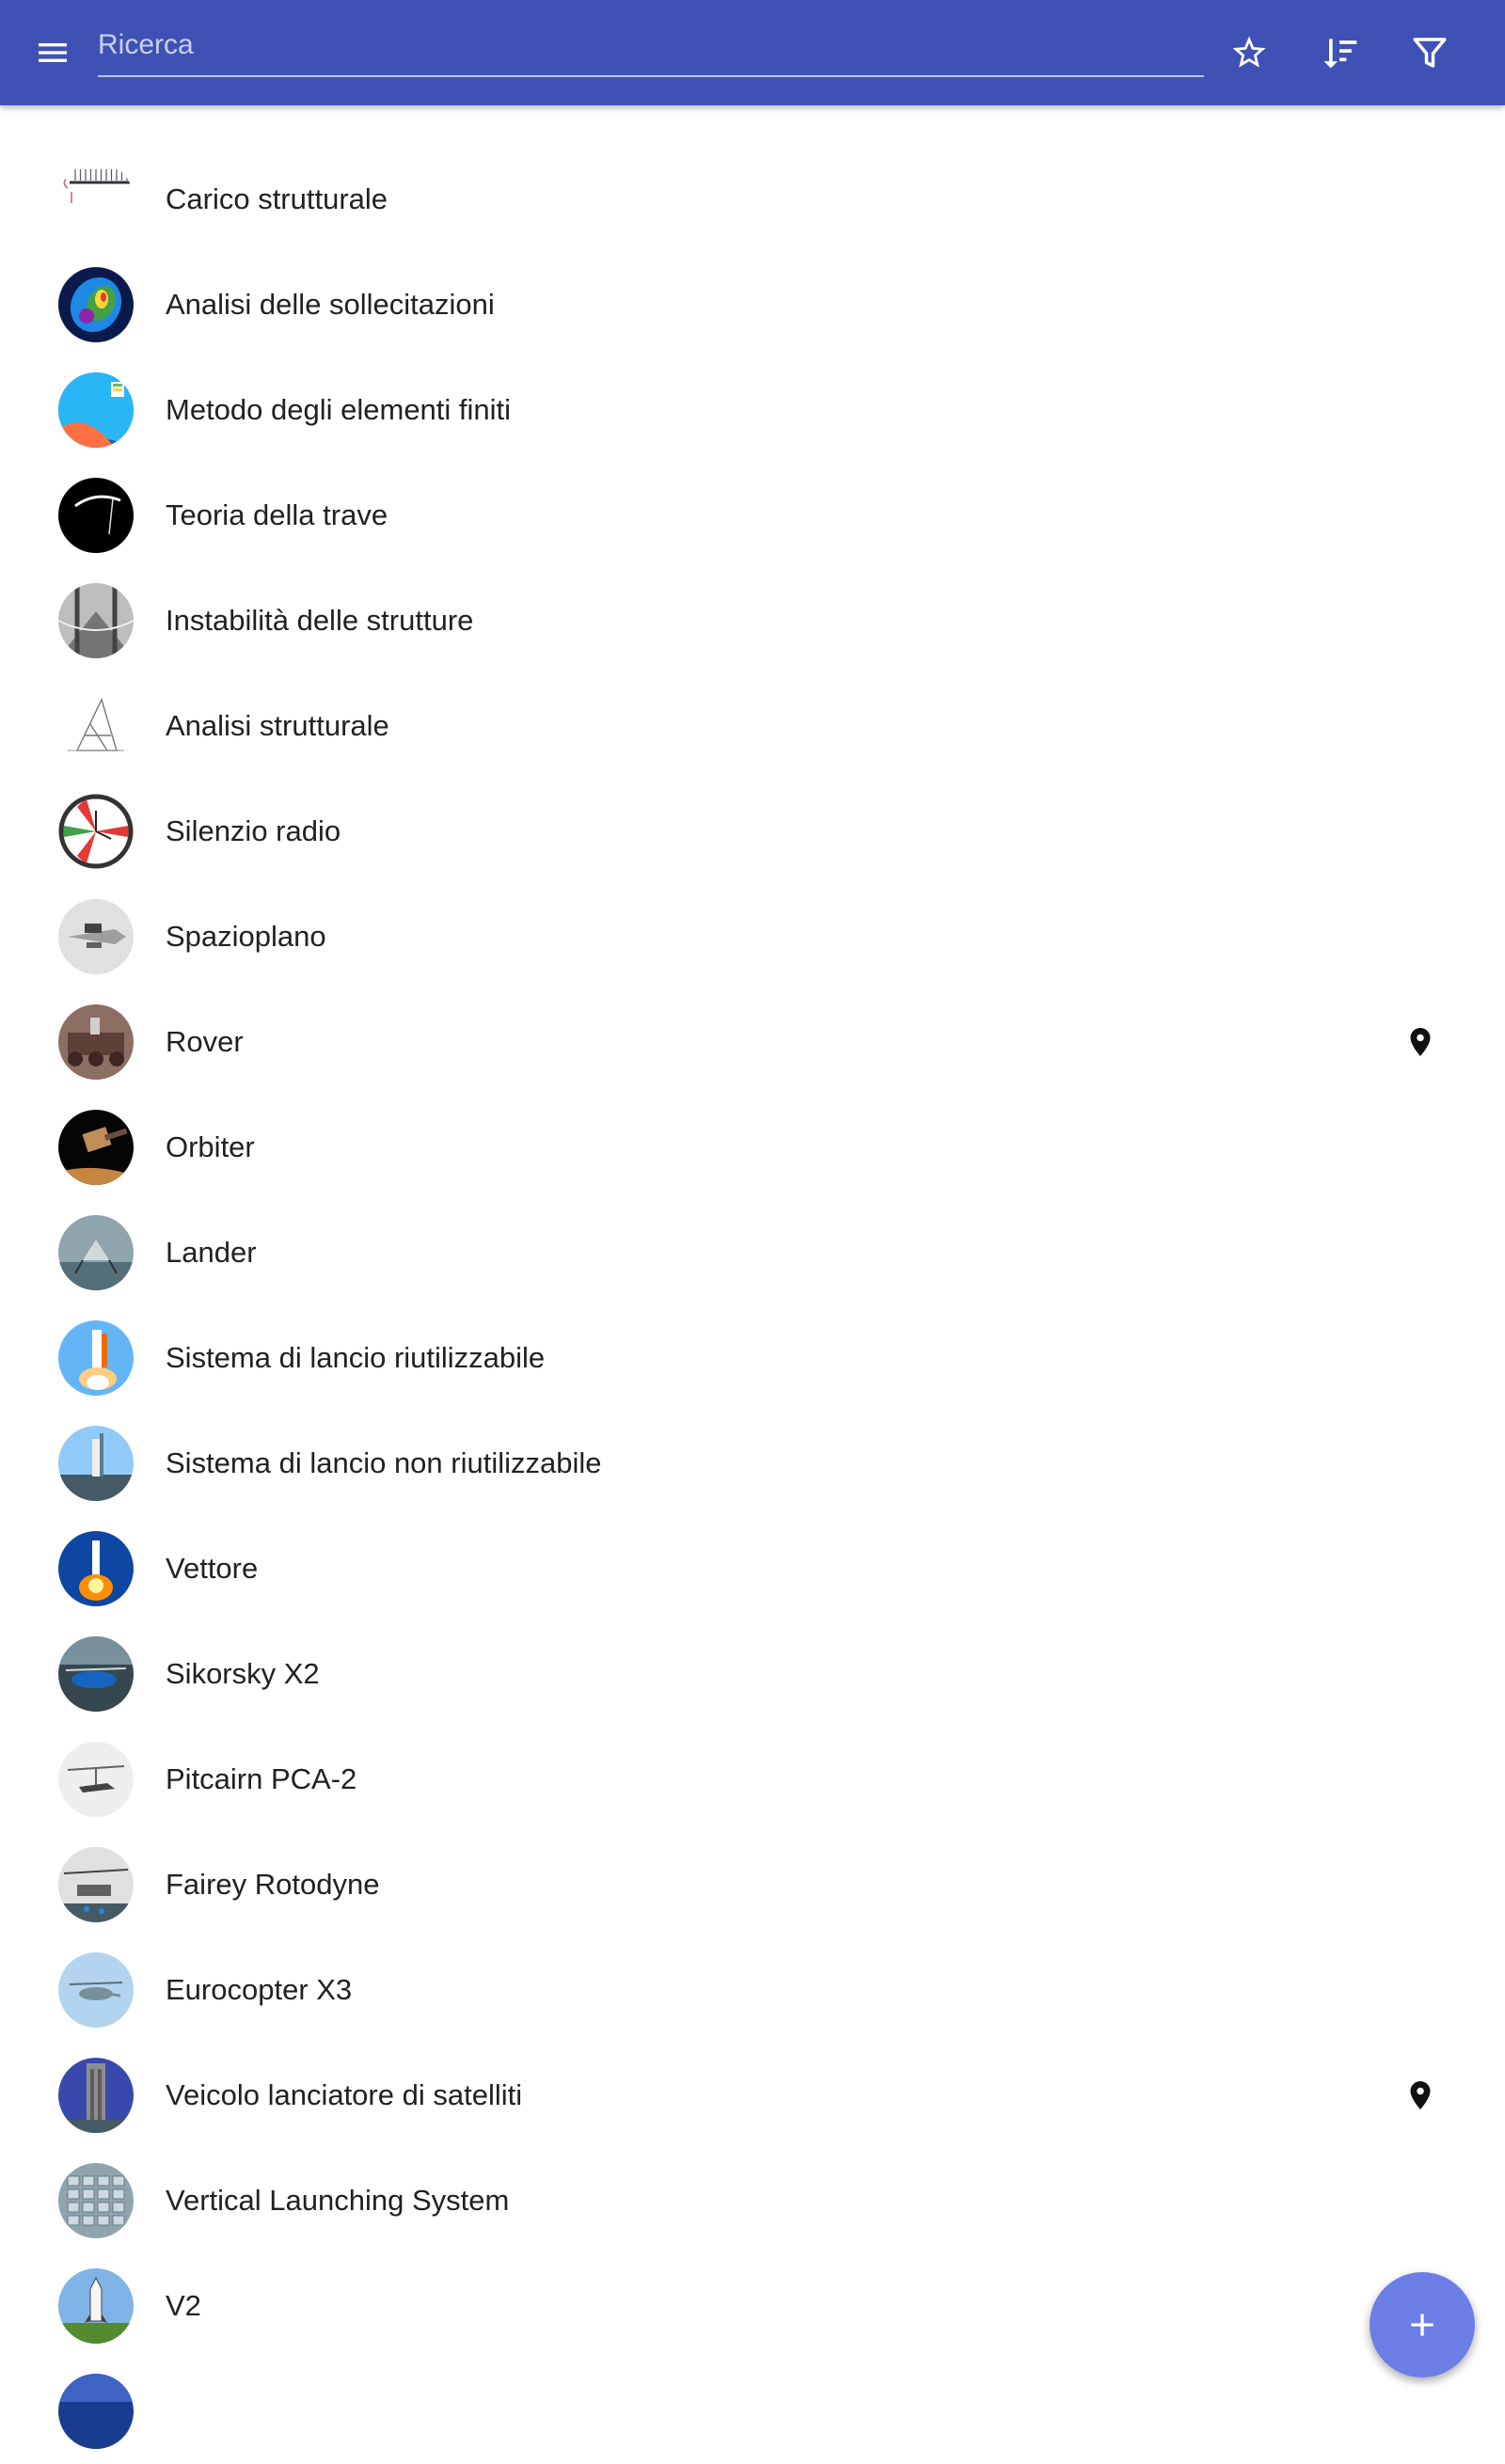 Image resolution: width=1505 pixels, height=2464 pixels. Describe the element at coordinates (753, 515) in the screenshot. I see `list-item: Teoria della trave` at that location.